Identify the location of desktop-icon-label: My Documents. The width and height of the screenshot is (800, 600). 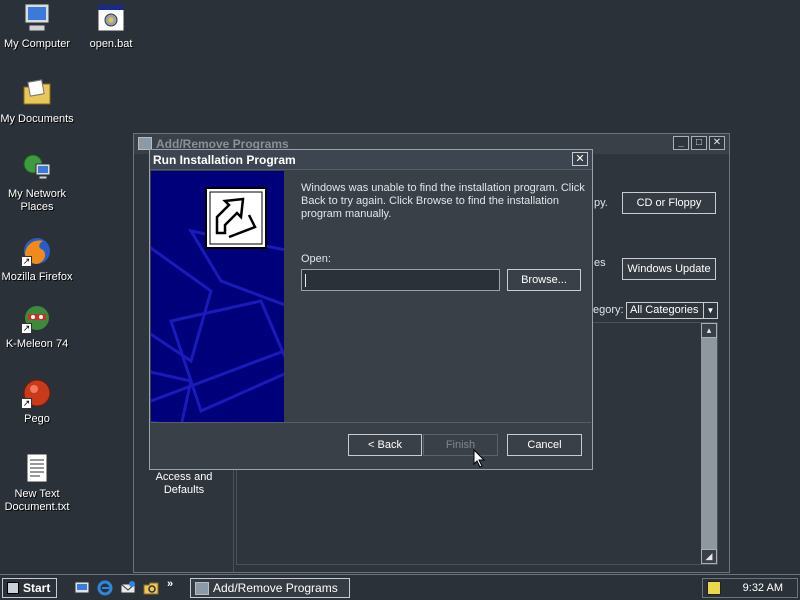
(37, 119).